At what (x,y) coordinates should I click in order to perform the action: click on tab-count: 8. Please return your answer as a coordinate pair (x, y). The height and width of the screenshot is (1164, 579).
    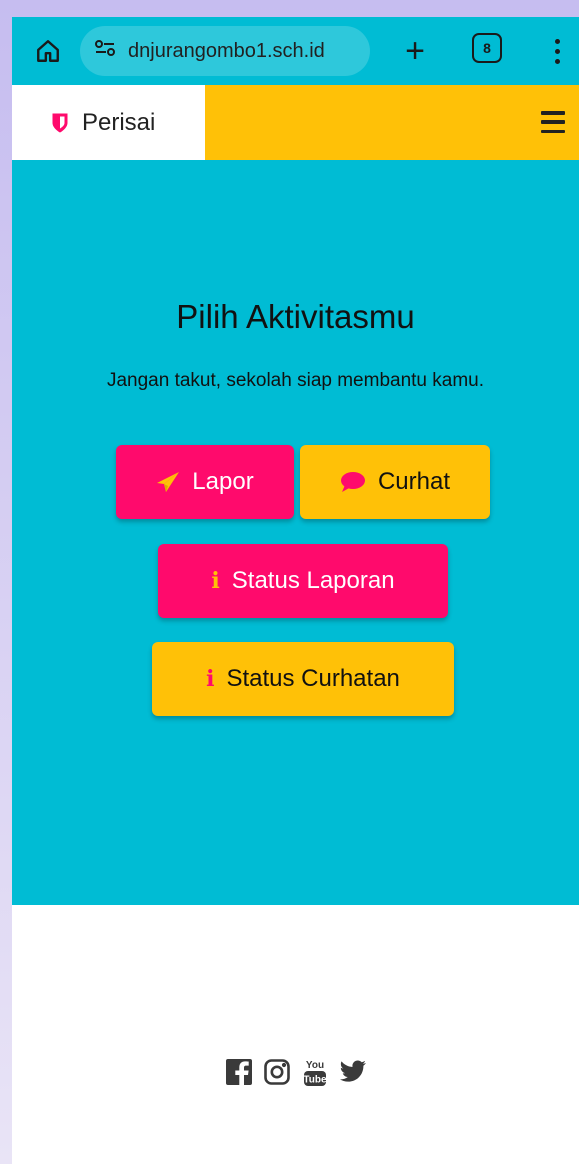
    Looking at the image, I should click on (487, 48).